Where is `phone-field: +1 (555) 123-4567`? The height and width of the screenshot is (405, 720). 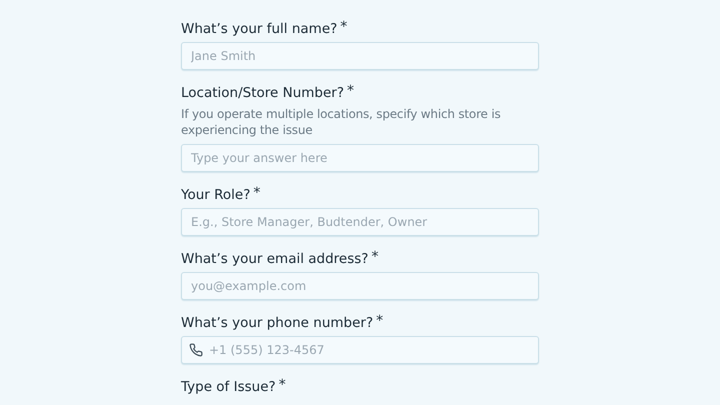 phone-field: +1 (555) 123-4567 is located at coordinates (360, 350).